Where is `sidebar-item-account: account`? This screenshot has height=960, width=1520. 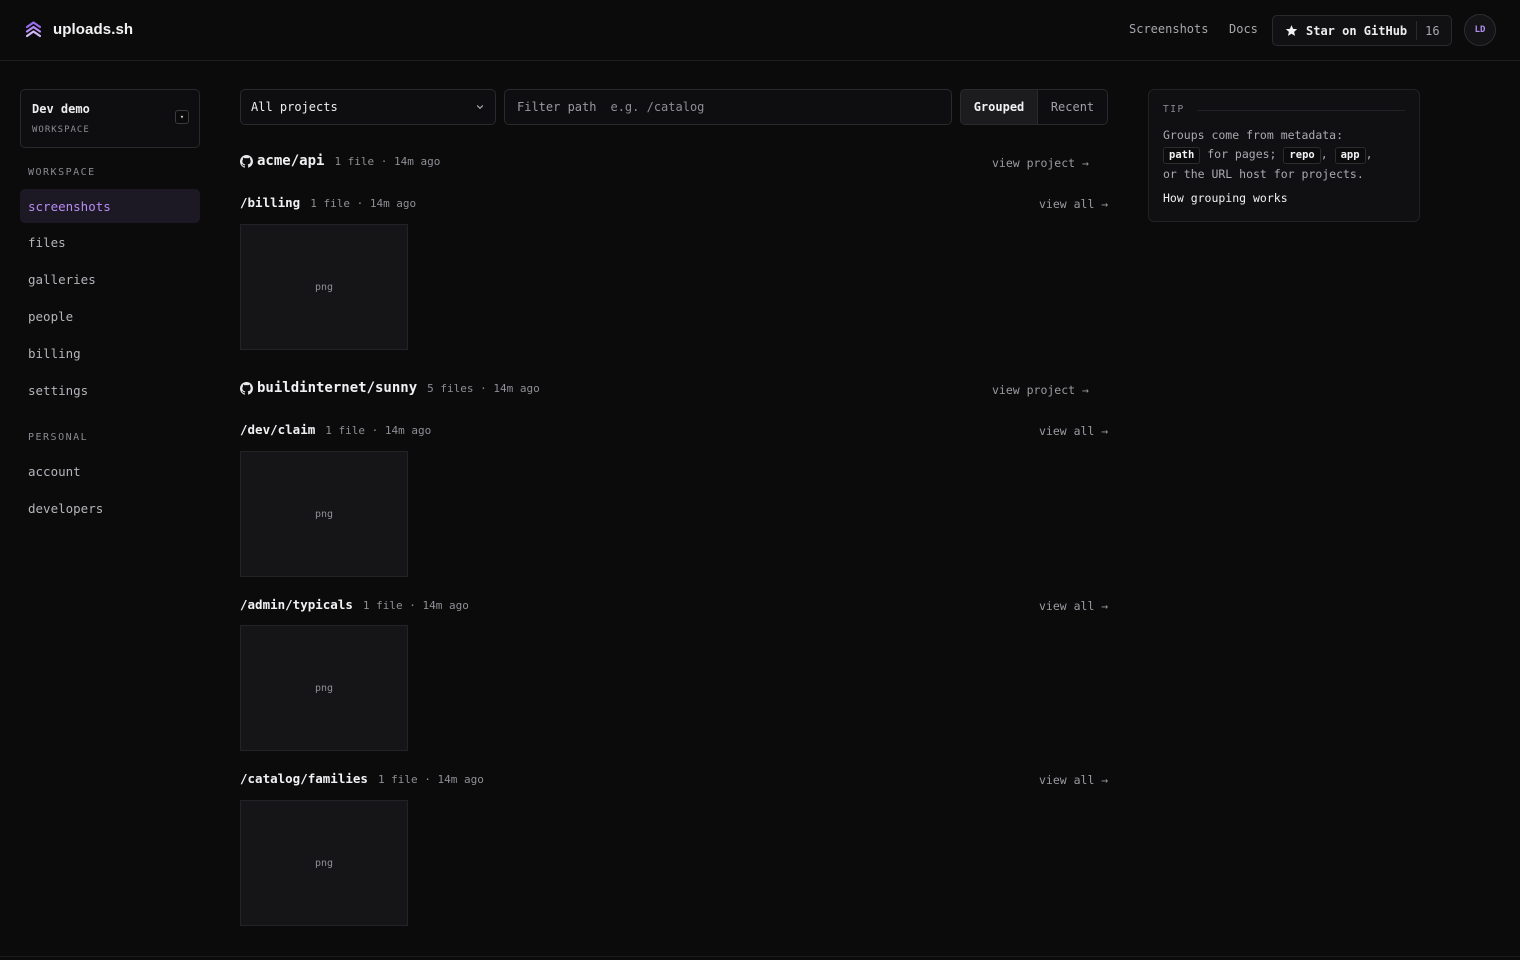
sidebar-item-account: account is located at coordinates (110, 471).